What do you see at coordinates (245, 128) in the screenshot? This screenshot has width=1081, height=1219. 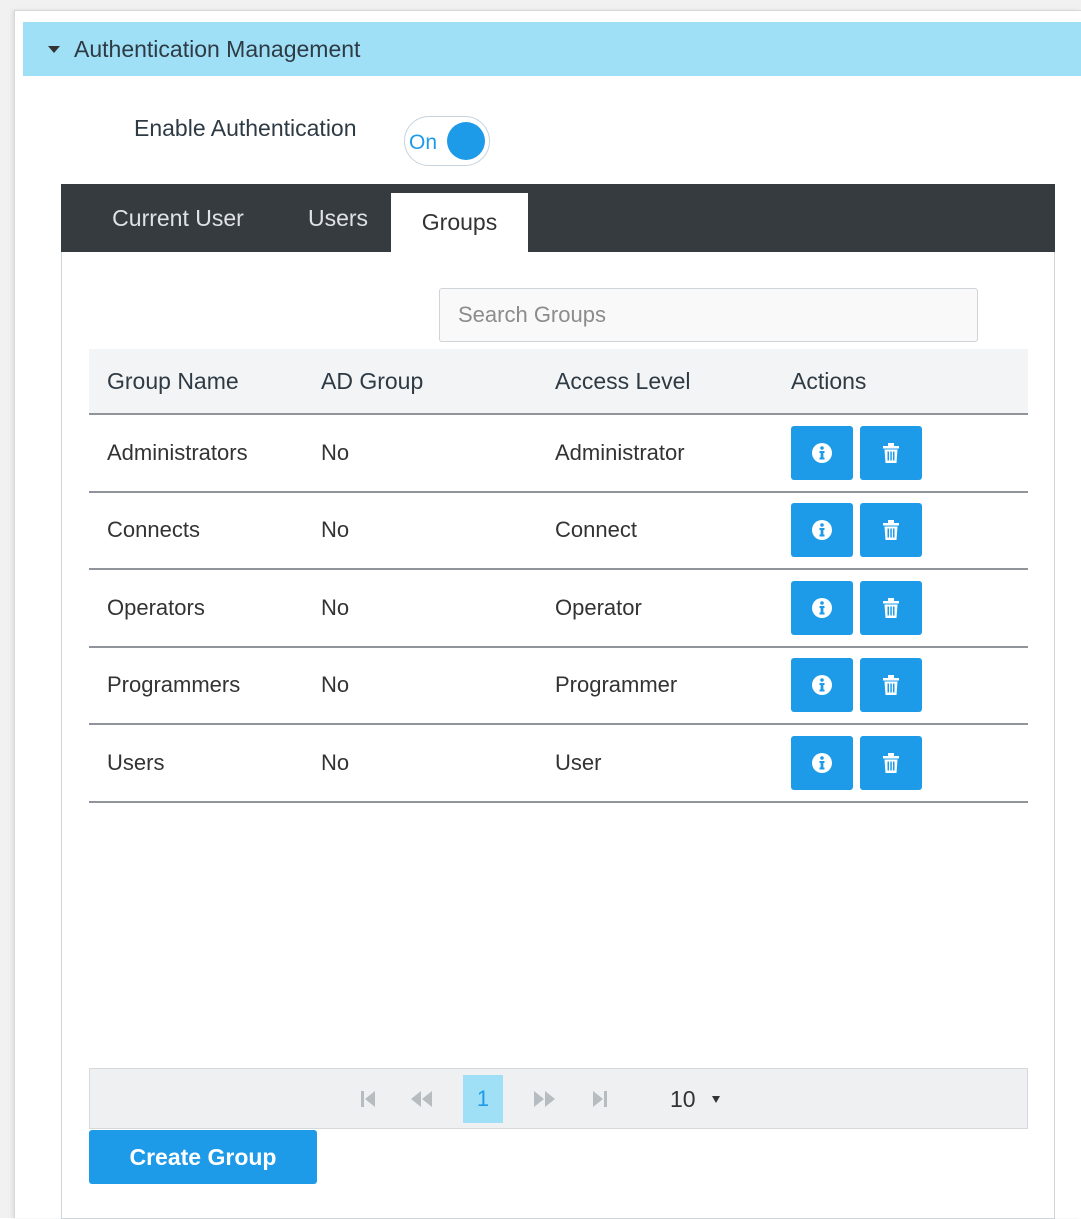 I see `enable-authentication-label: Enable Authentication` at bounding box center [245, 128].